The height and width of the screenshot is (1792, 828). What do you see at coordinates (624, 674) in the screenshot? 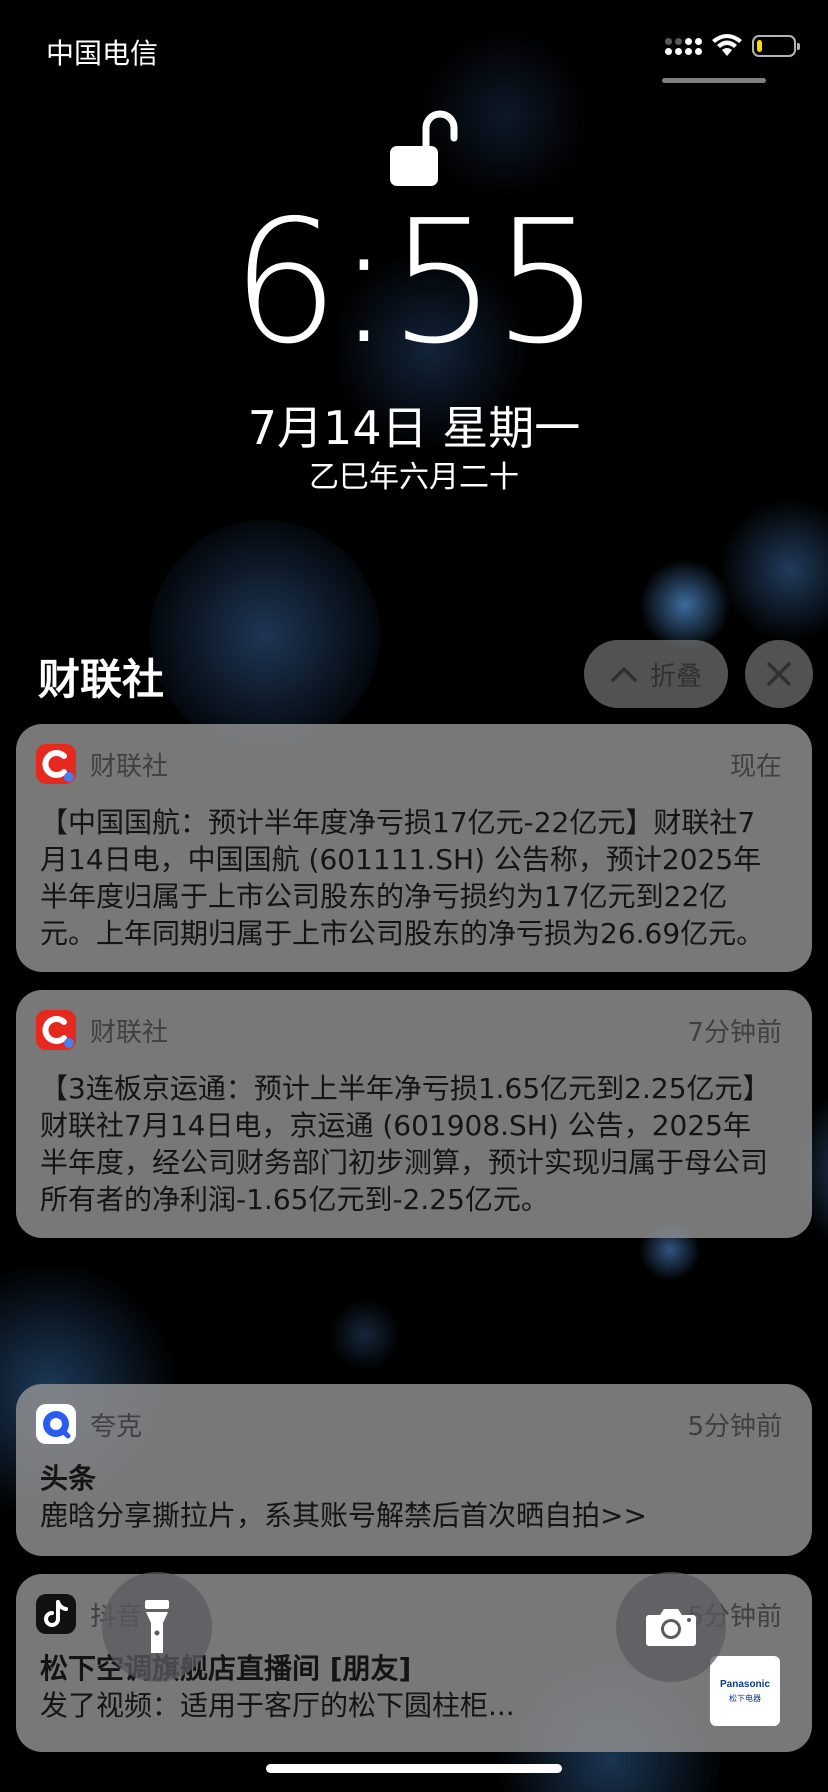
I see `chevron-up-icon` at bounding box center [624, 674].